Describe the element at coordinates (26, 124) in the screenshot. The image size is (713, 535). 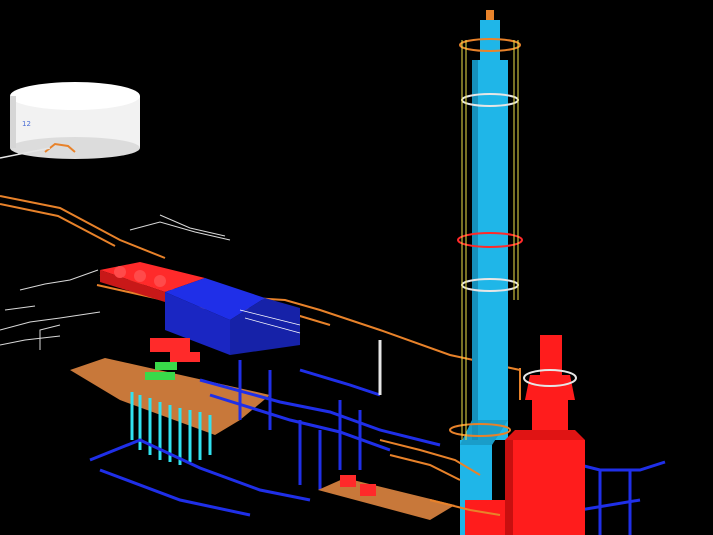
I see `tank-label: 12` at that location.